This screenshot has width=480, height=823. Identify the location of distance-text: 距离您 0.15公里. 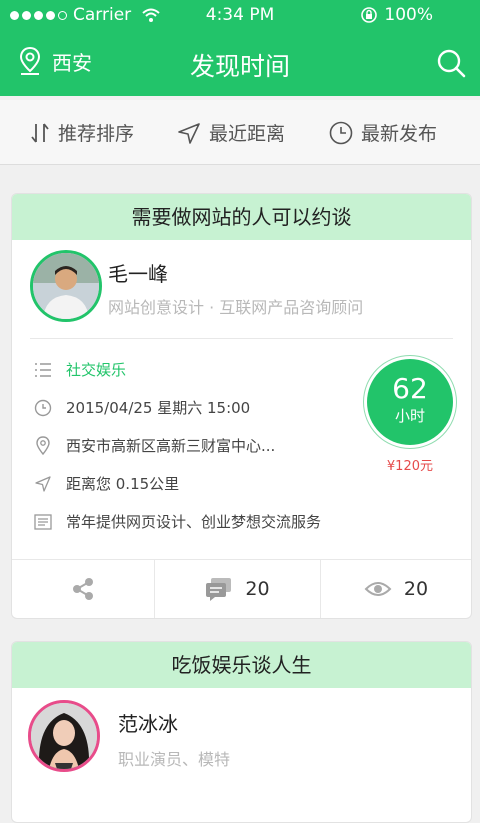
(123, 484).